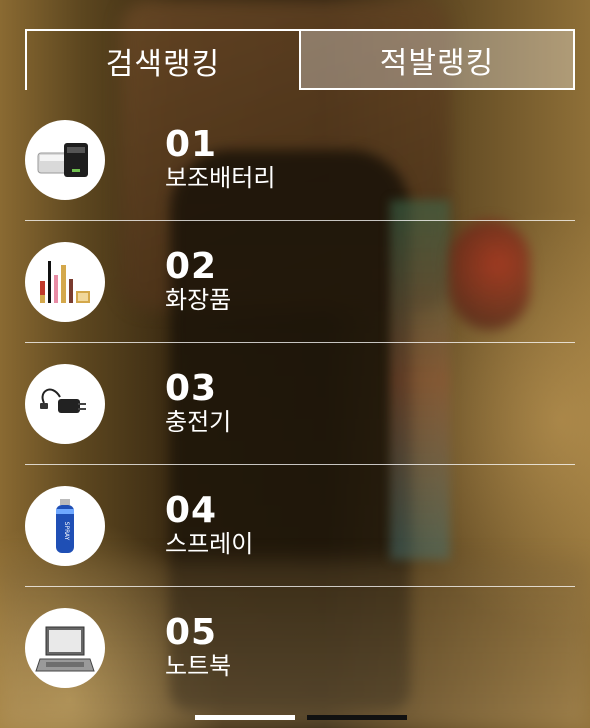  I want to click on page-indicator, so click(301, 717).